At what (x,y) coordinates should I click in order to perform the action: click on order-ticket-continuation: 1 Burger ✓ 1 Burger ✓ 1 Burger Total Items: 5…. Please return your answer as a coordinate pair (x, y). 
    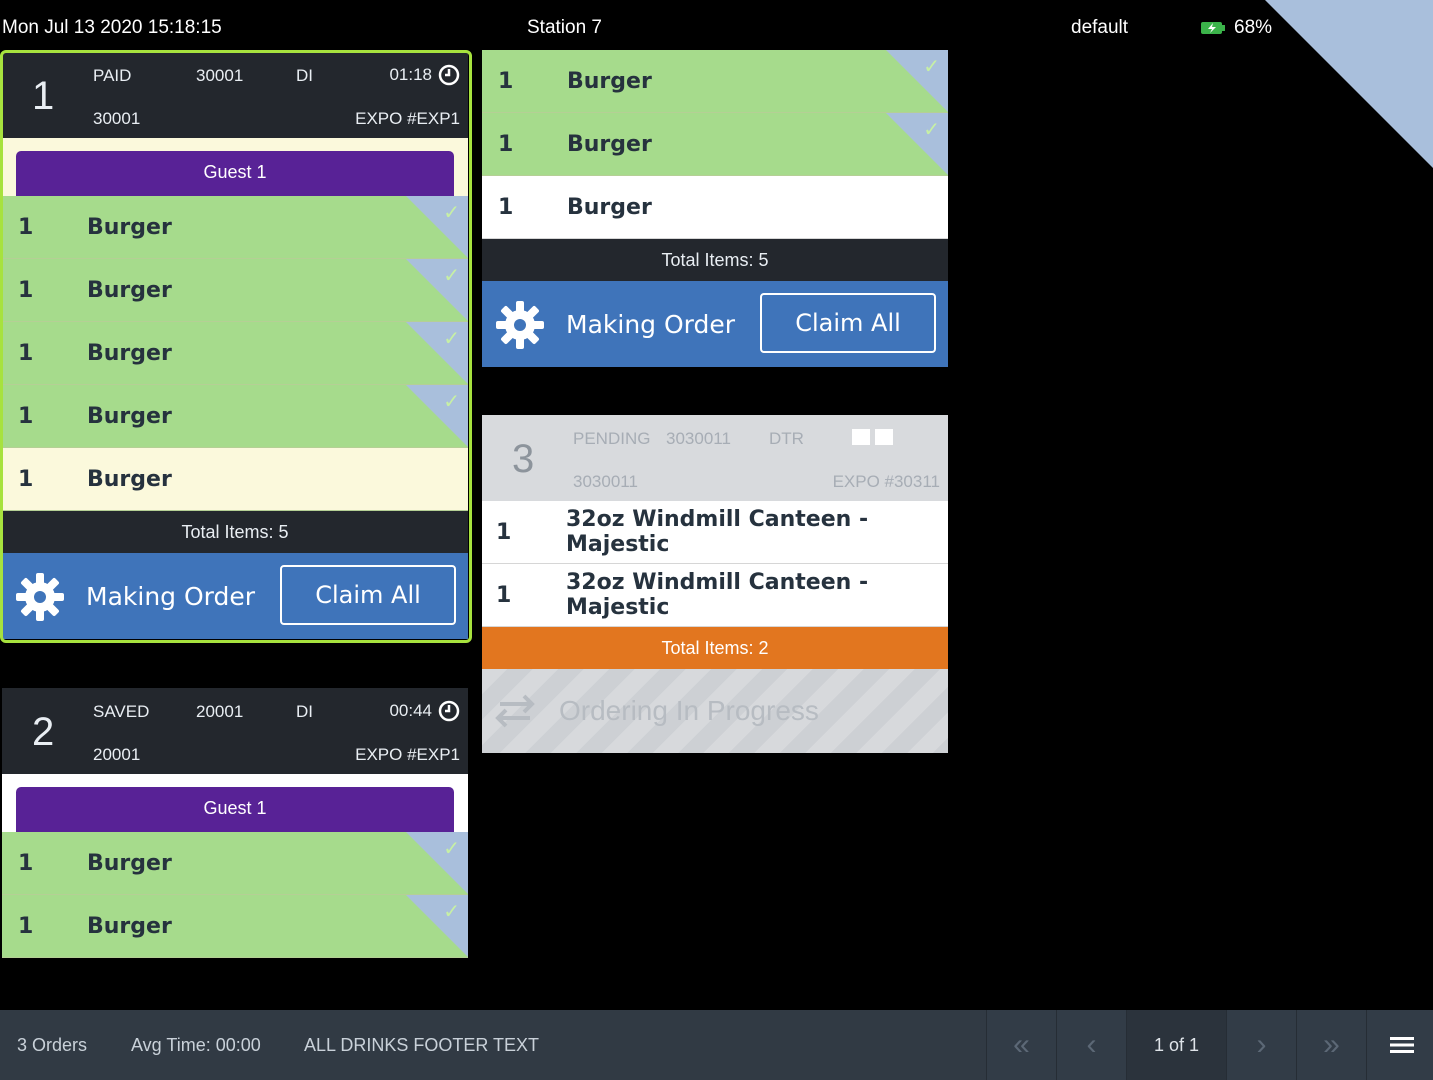
    Looking at the image, I should click on (715, 208).